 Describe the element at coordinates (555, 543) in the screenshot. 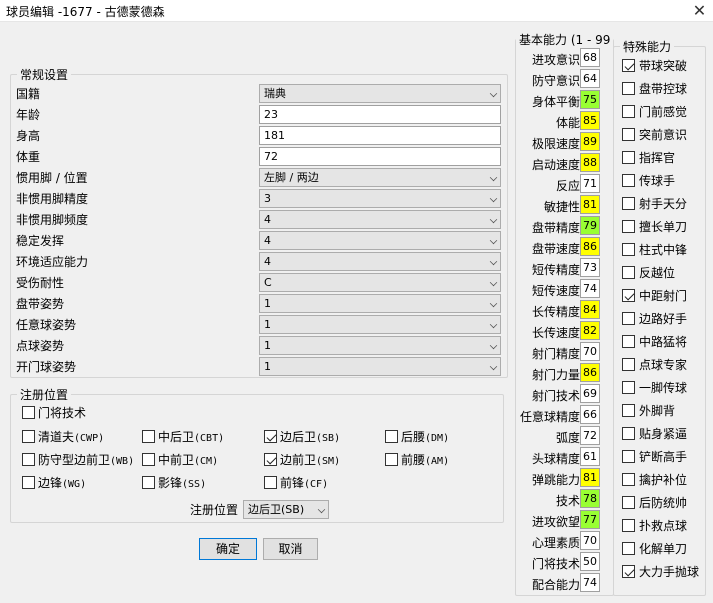

I see `ability-label: 心理素质` at that location.